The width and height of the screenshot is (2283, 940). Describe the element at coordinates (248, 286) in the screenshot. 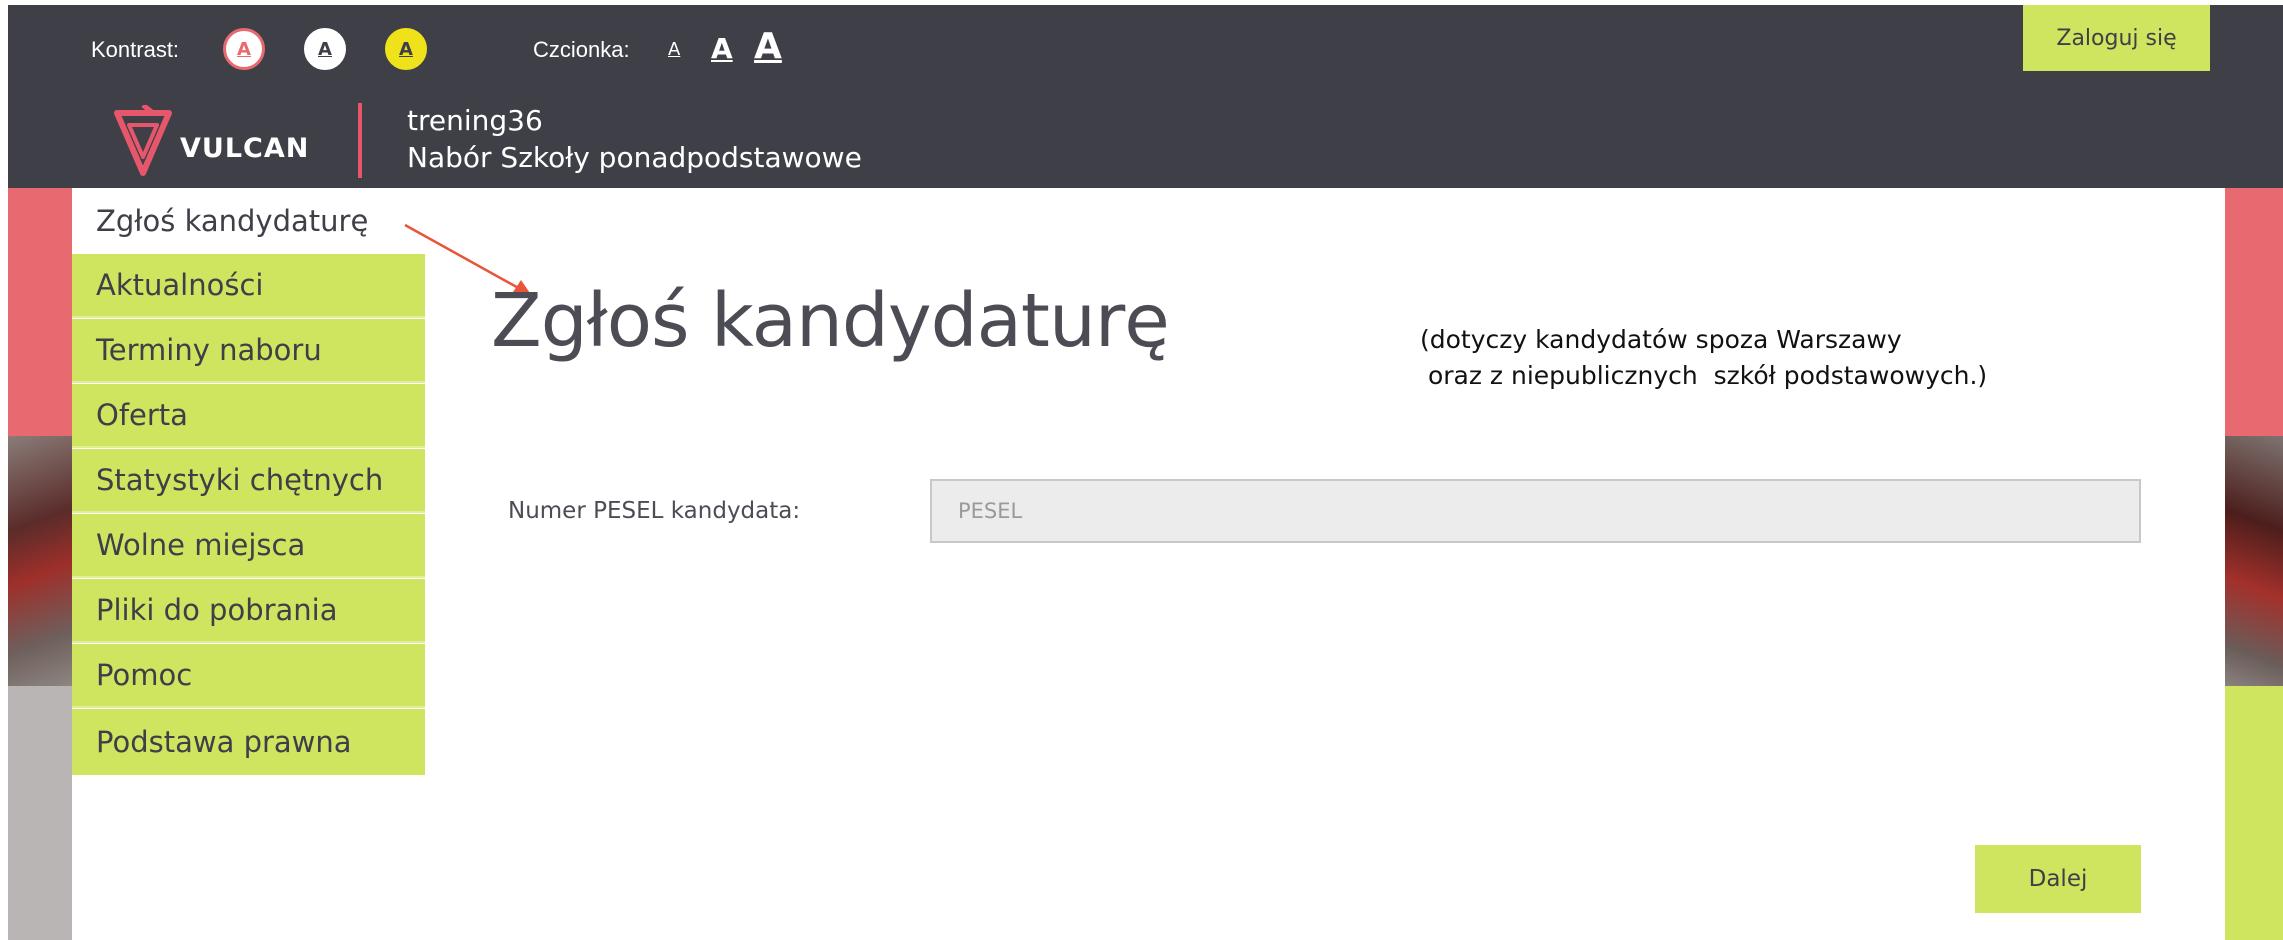

I see `sidebar-item-aktualnosci: Aktualności` at that location.